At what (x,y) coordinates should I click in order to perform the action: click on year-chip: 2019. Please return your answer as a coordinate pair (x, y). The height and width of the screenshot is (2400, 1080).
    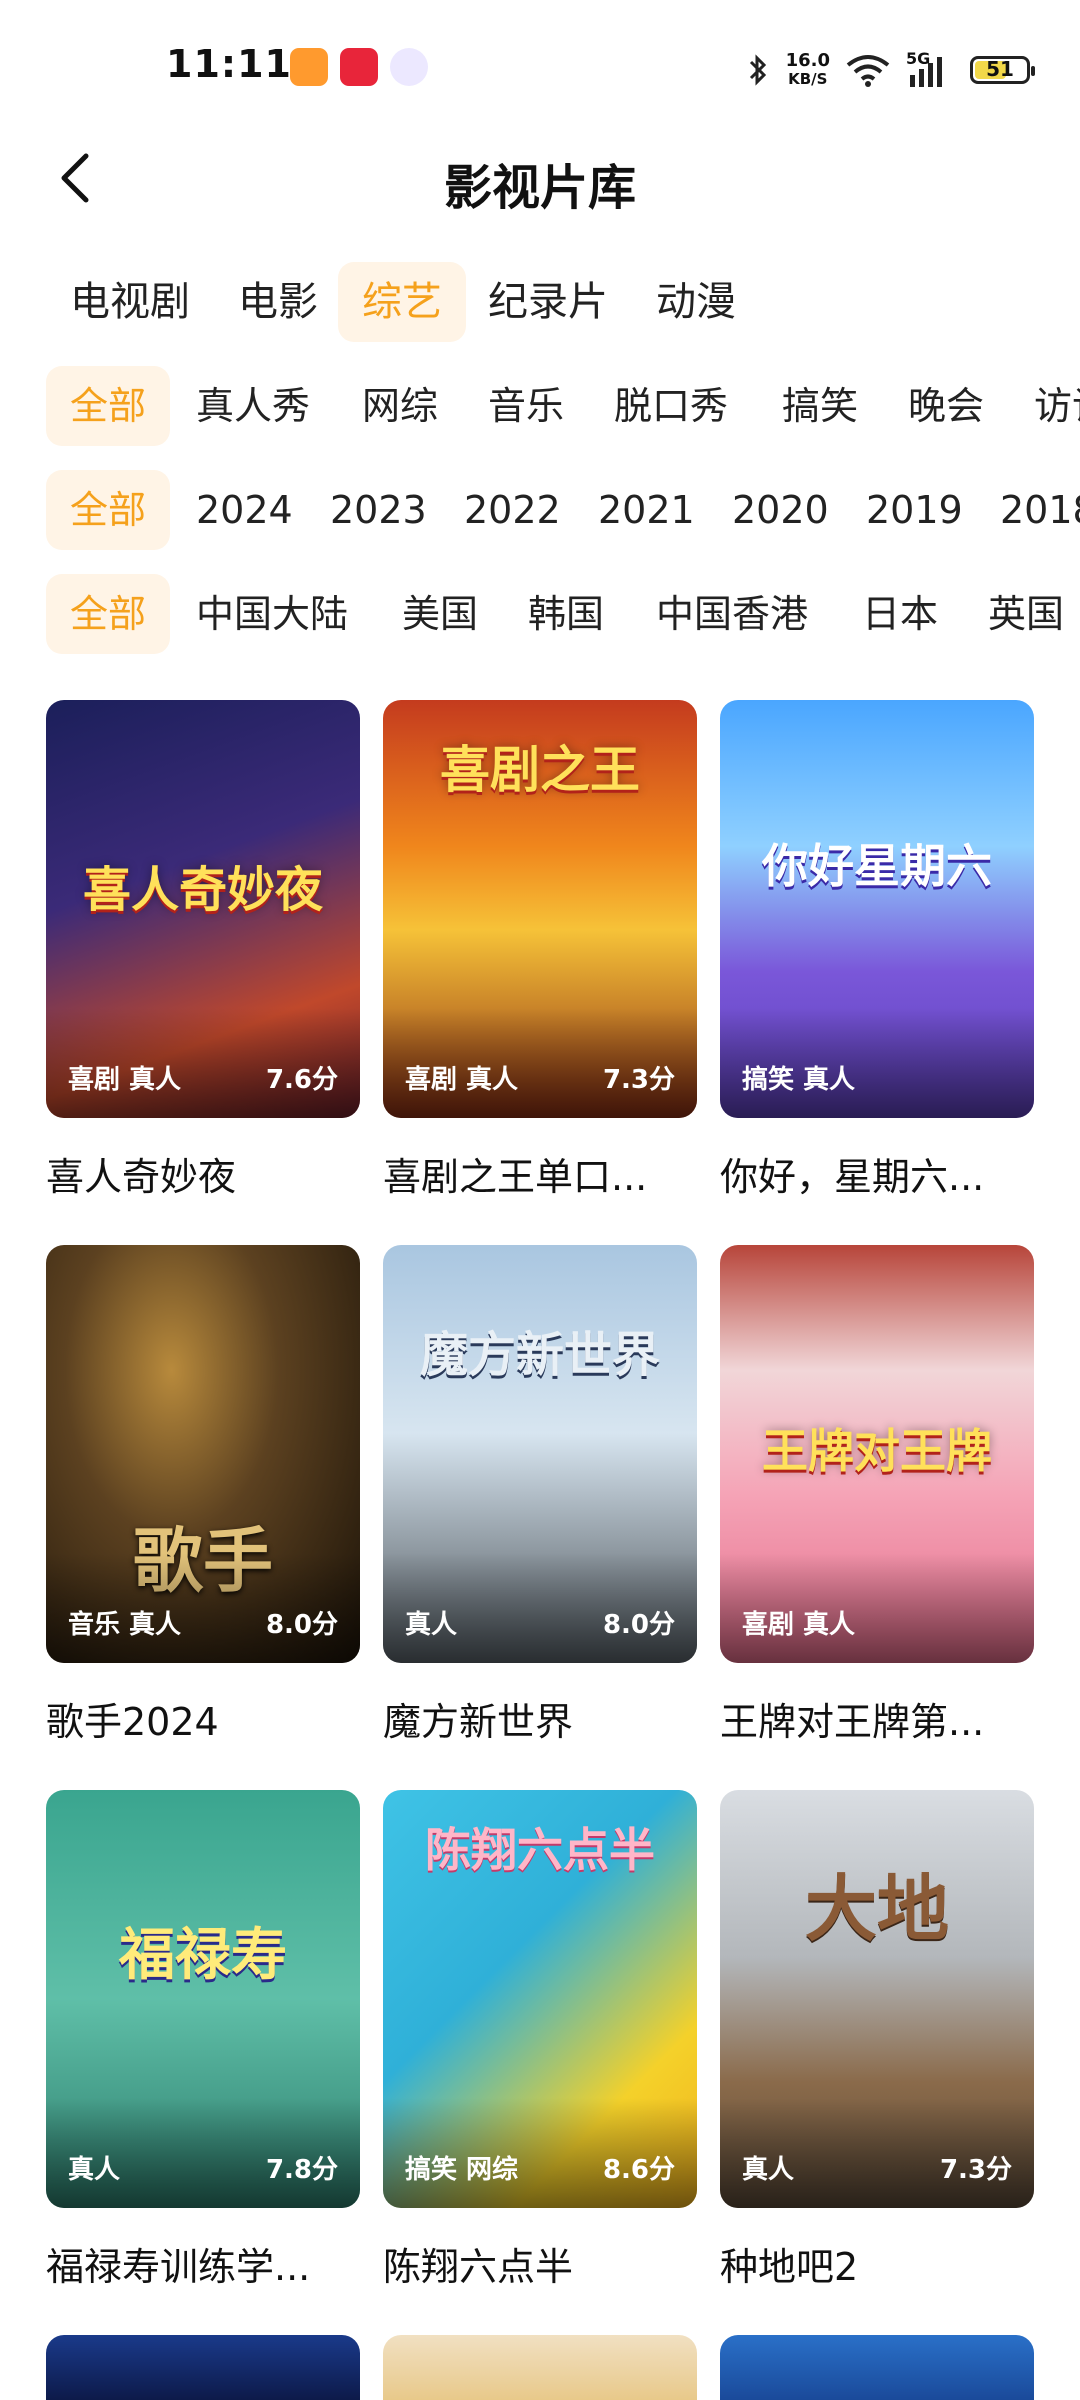
    Looking at the image, I should click on (914, 510).